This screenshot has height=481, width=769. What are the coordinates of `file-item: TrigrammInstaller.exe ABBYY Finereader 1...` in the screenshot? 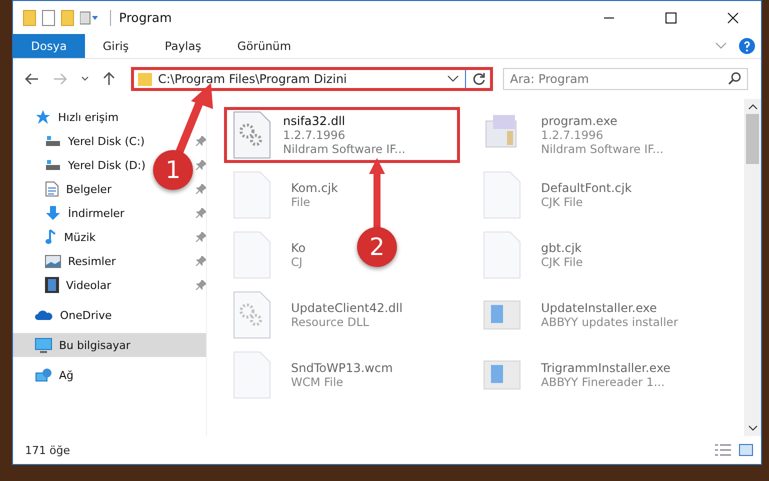 It's located at (577, 375).